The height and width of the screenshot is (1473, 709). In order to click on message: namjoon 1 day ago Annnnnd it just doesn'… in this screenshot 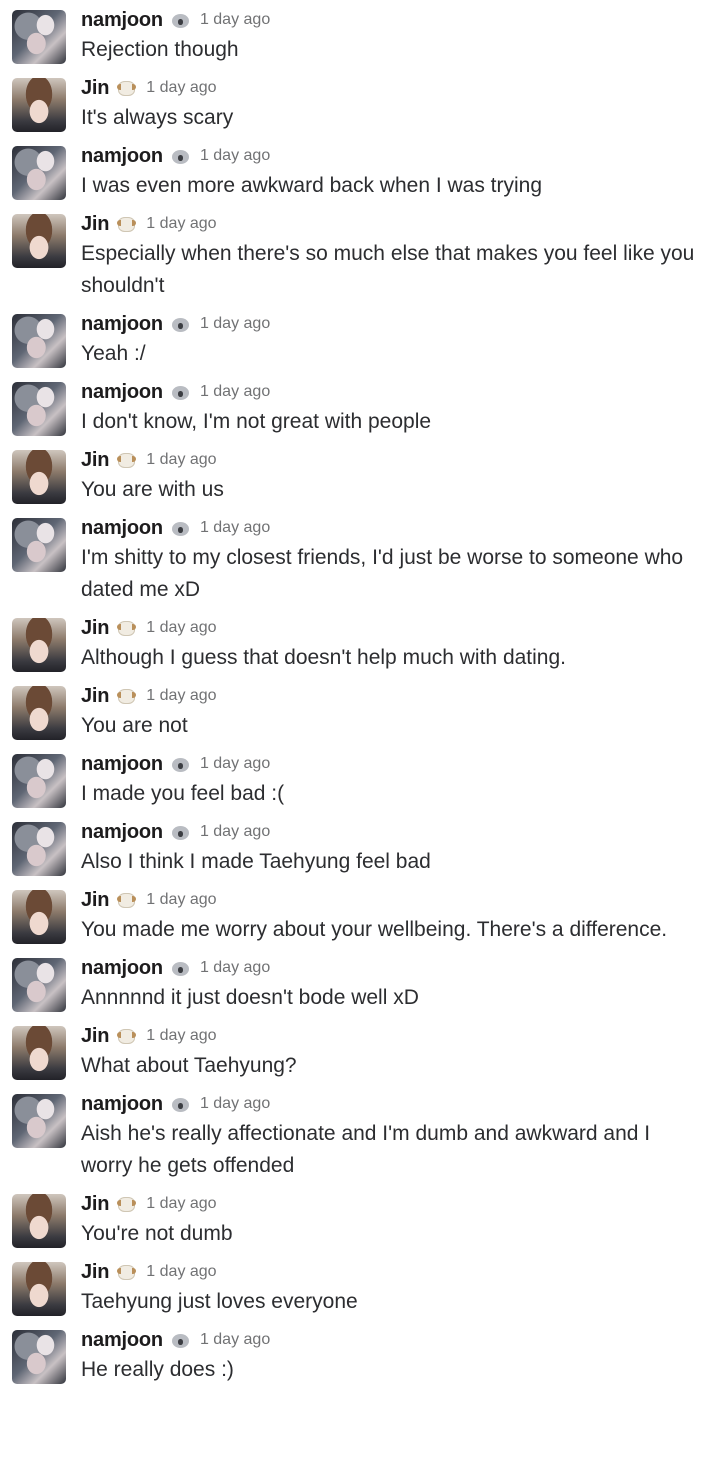, I will do `click(354, 984)`.